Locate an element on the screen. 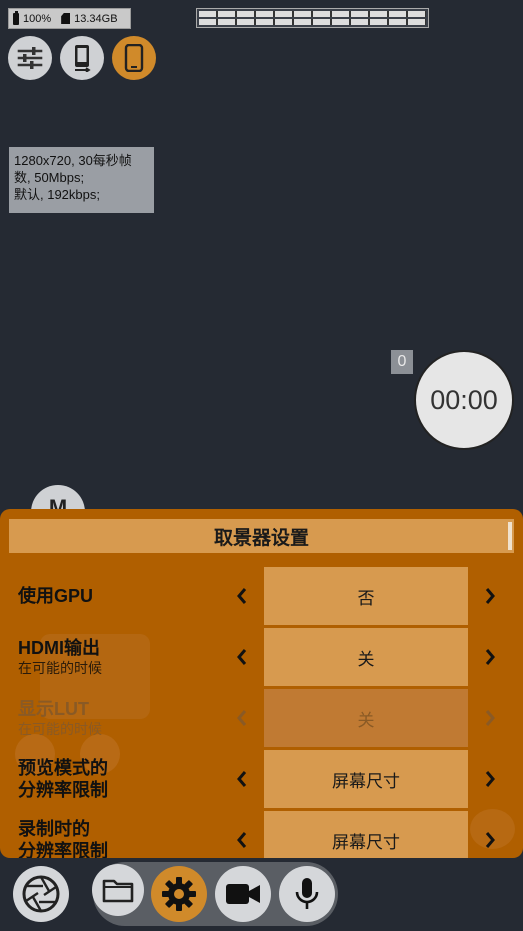  viewfinder-settings-button is located at coordinates (134, 58).